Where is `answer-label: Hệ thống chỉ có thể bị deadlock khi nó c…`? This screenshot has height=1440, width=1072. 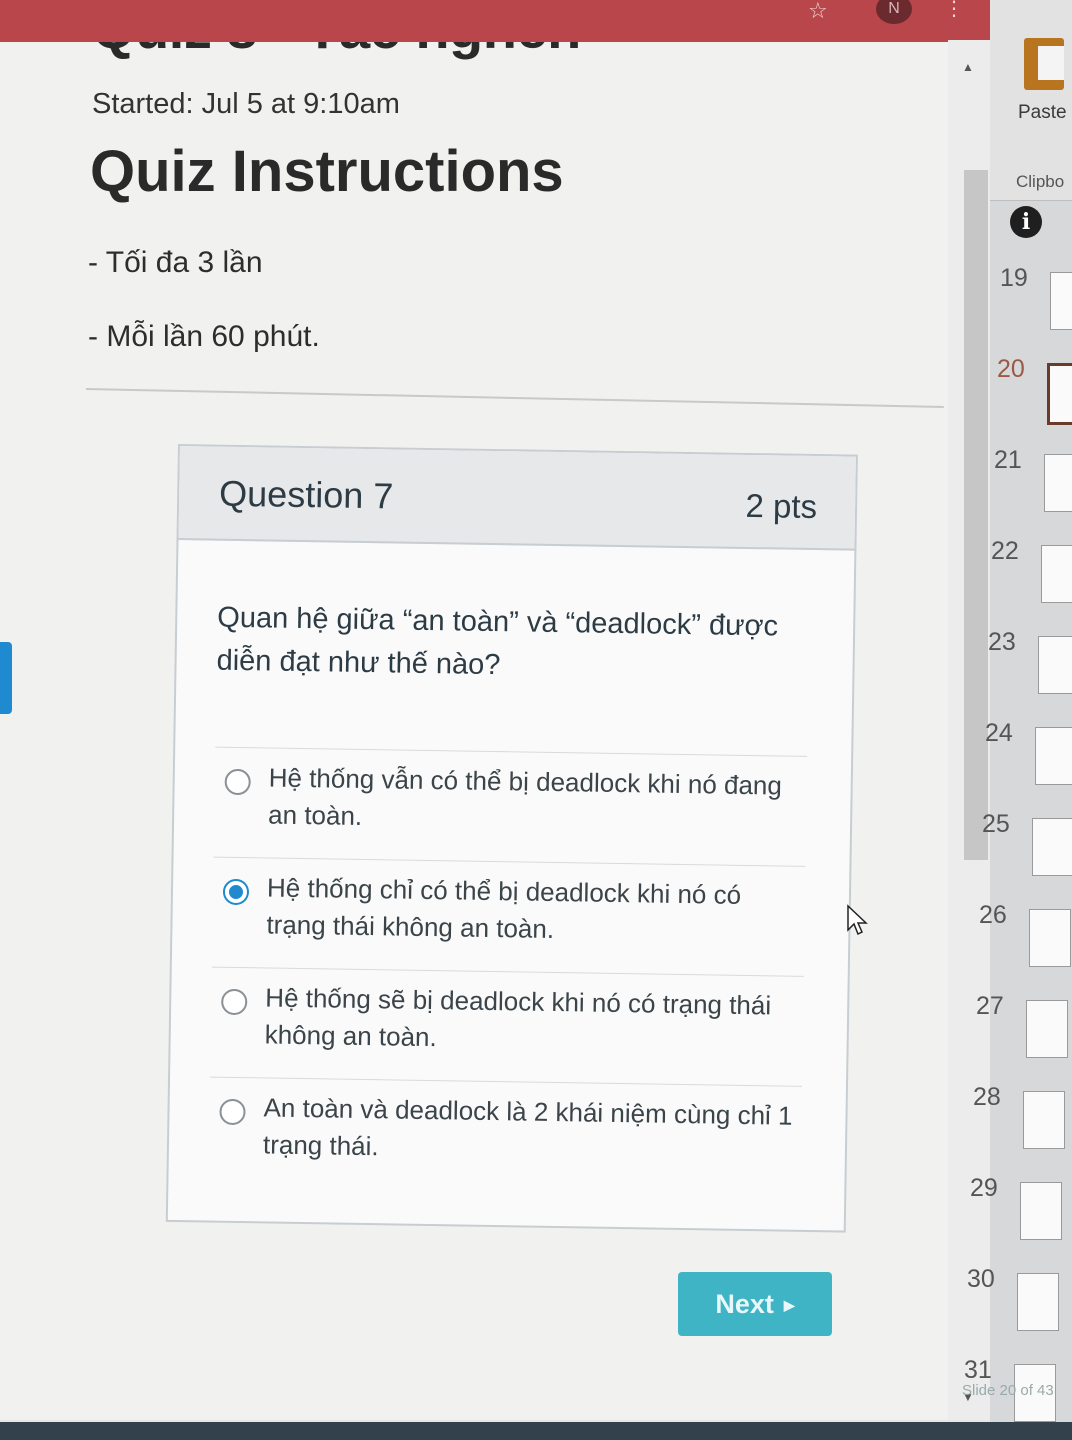 answer-label: Hệ thống chỉ có thể bị deadlock khi nó c… is located at coordinates (504, 908).